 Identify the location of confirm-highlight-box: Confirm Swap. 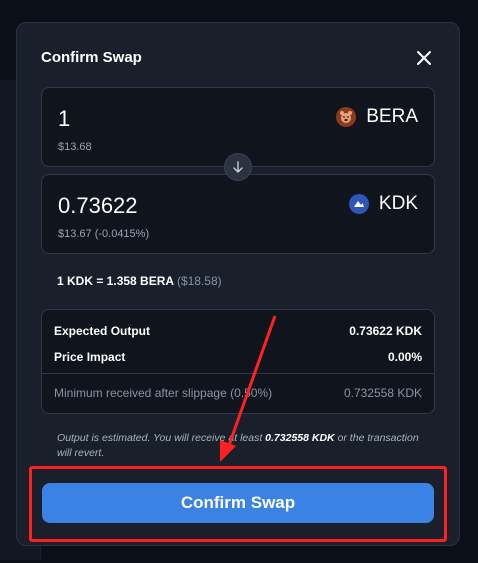
(238, 504).